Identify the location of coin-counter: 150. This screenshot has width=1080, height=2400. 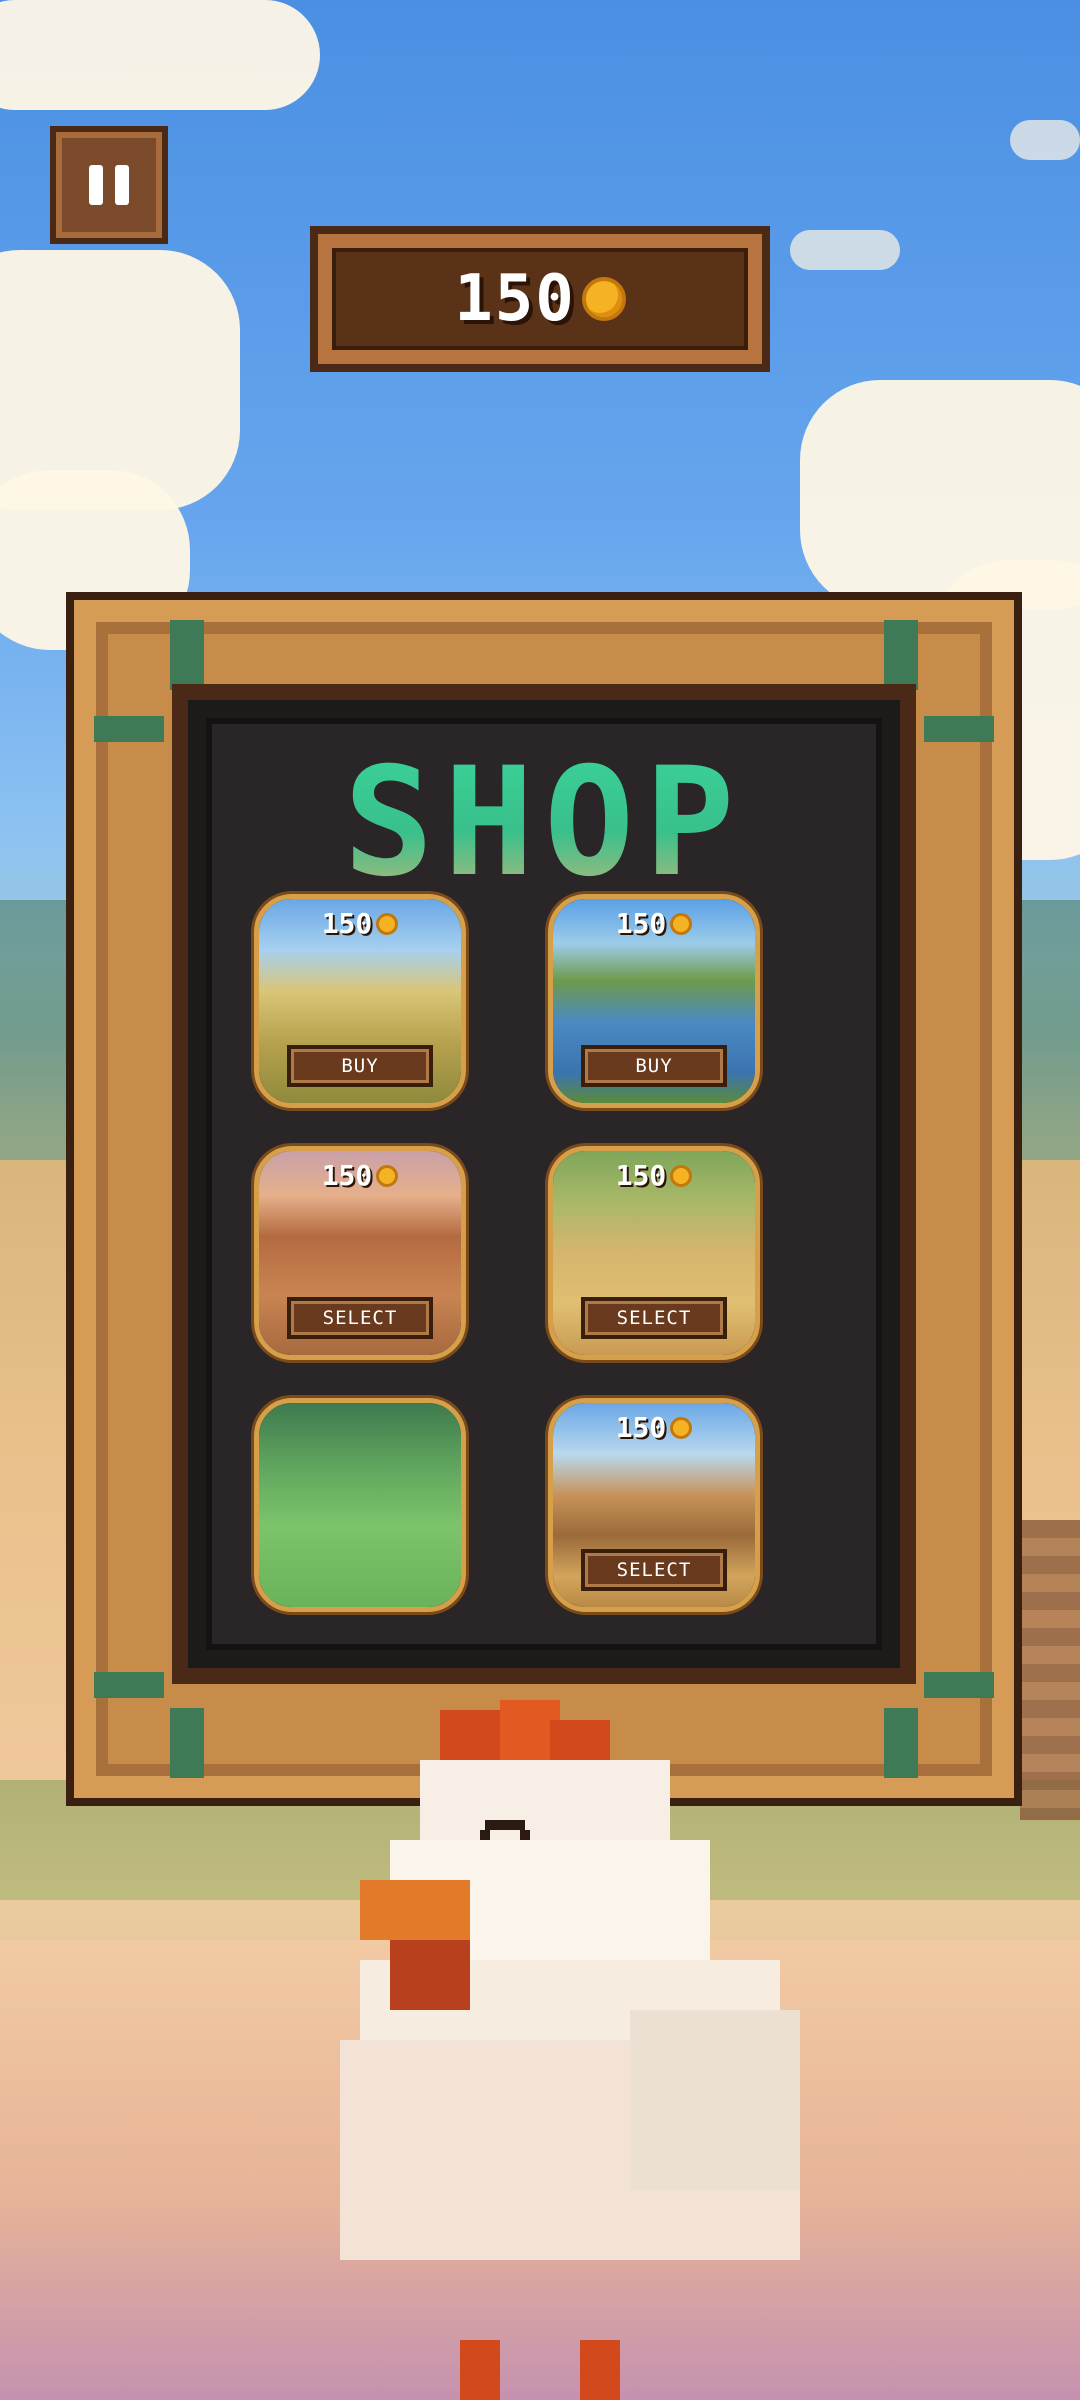
(540, 299).